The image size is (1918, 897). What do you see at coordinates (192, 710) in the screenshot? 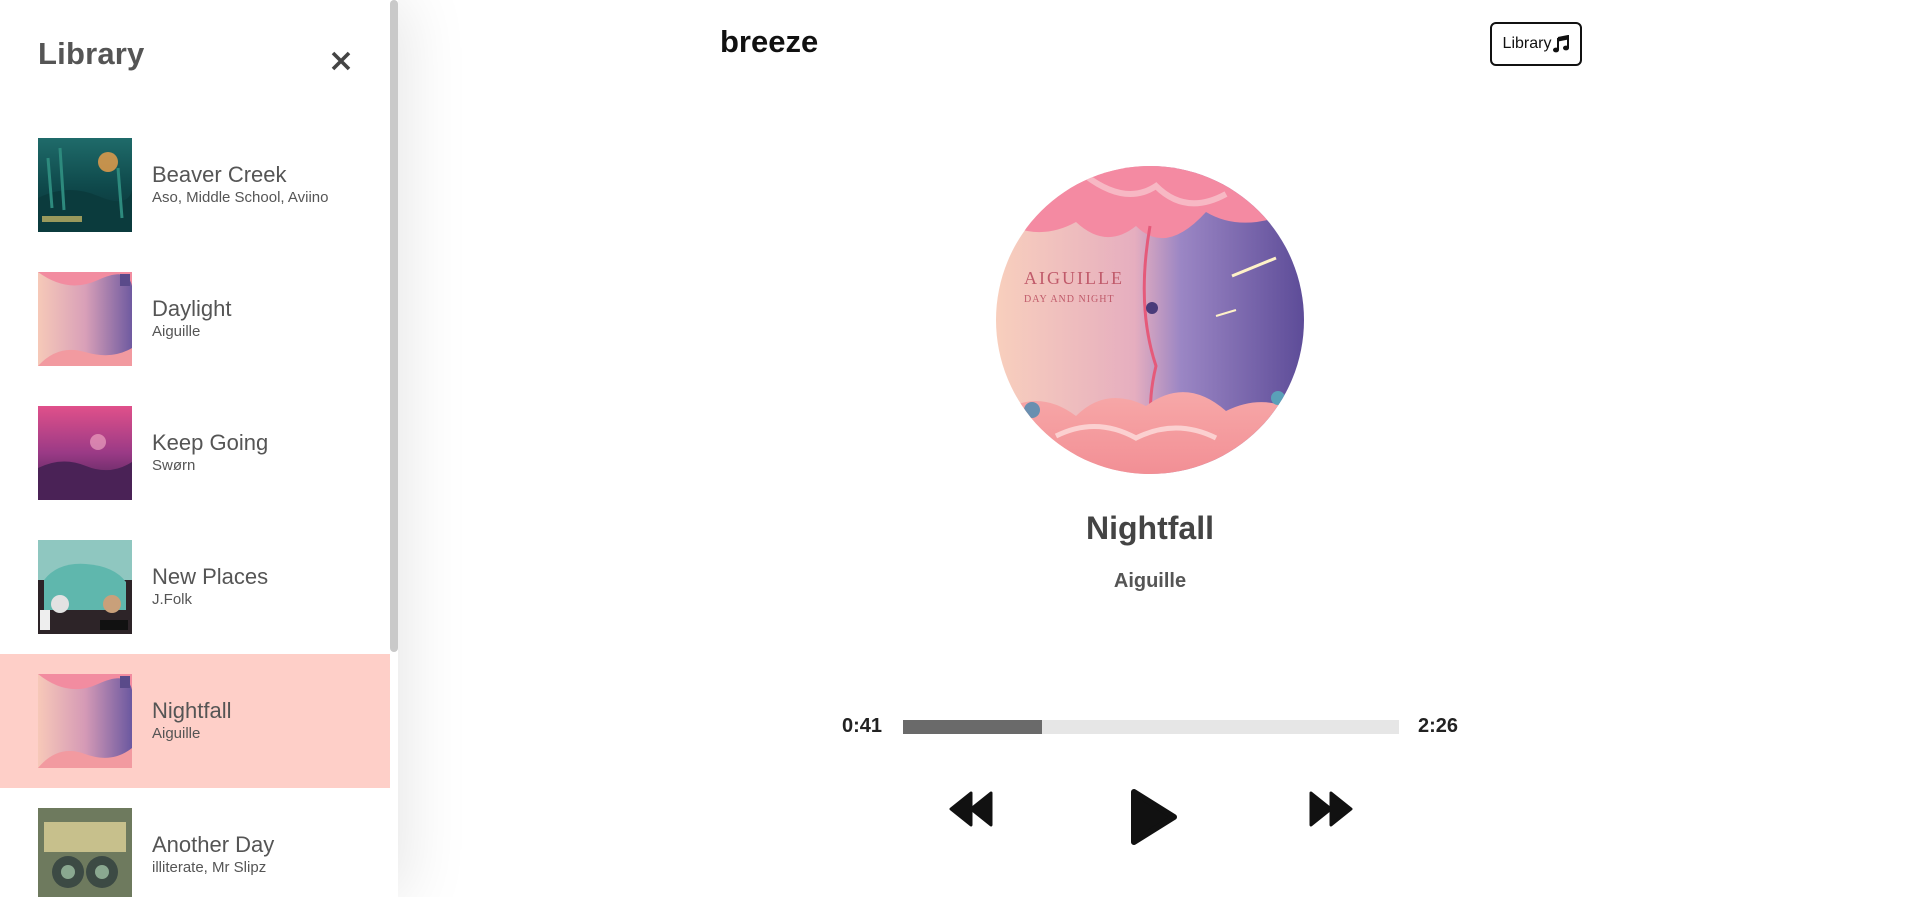
I see `song-name: Nightfall` at bounding box center [192, 710].